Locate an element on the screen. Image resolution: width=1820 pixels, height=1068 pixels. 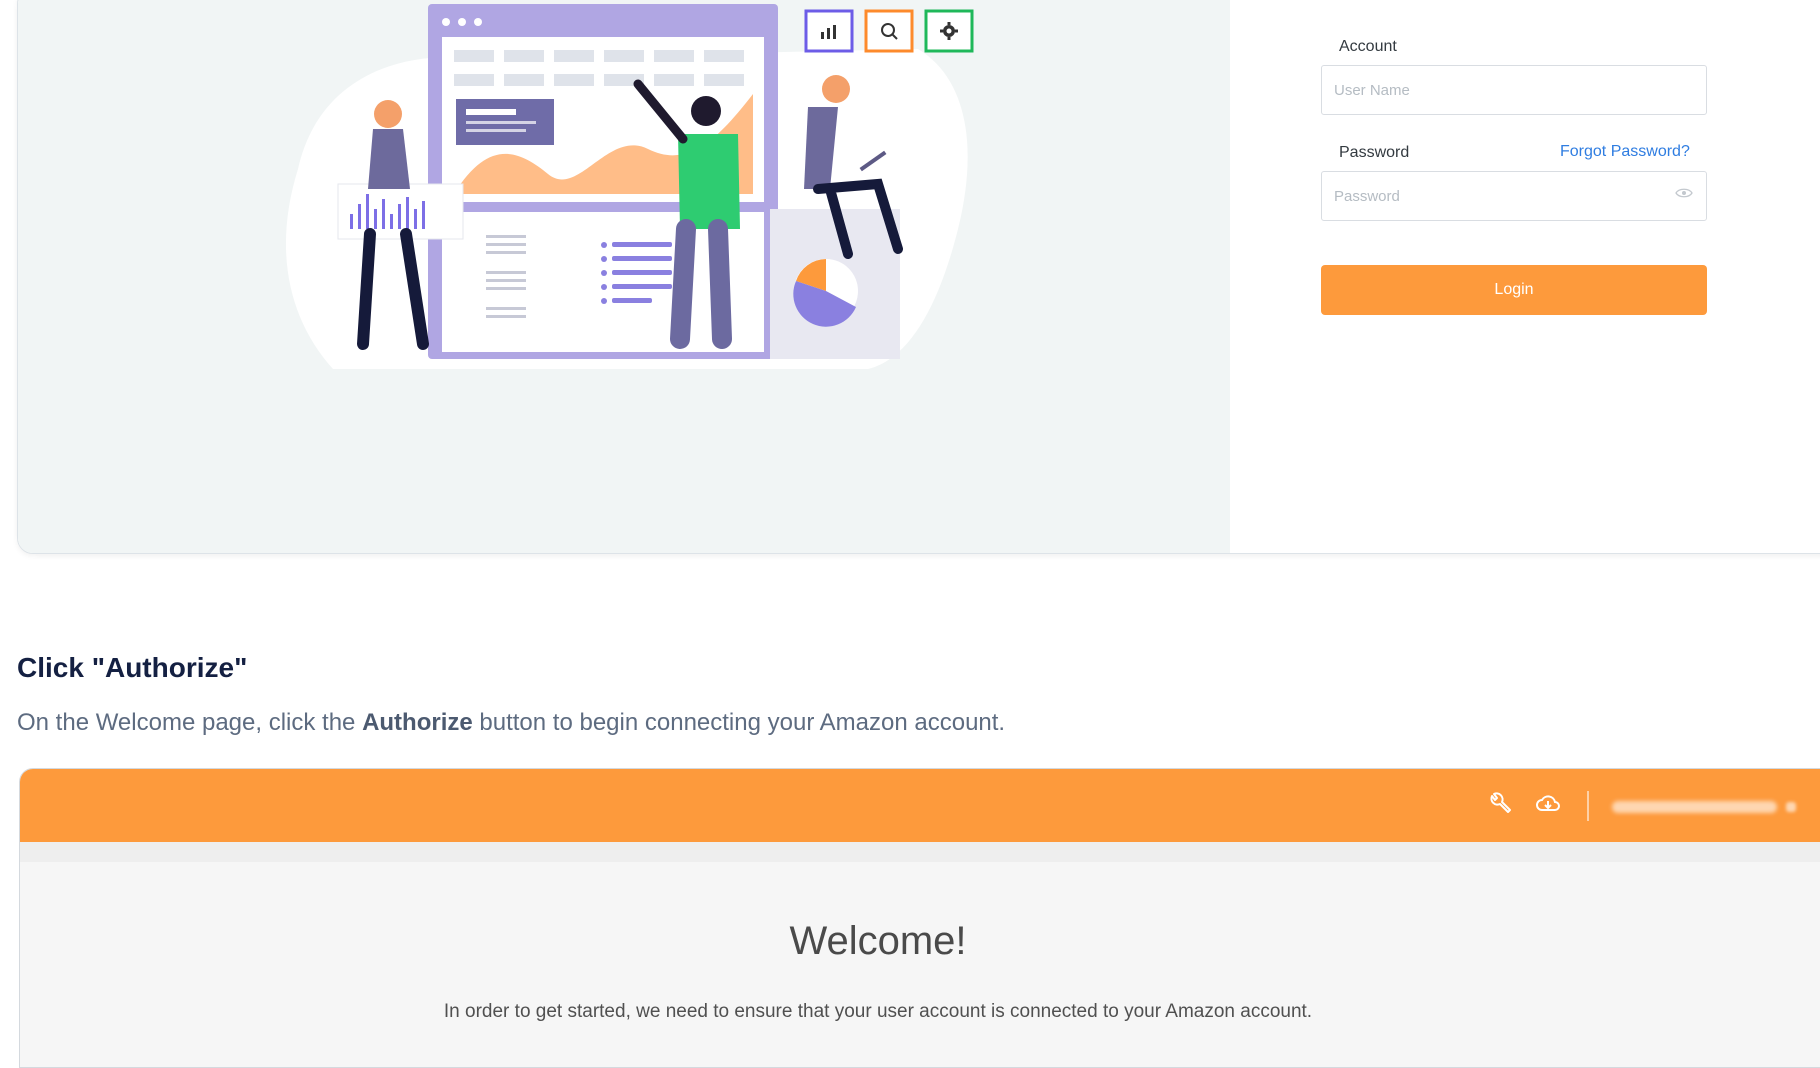
account-label: Account is located at coordinates (1368, 46).